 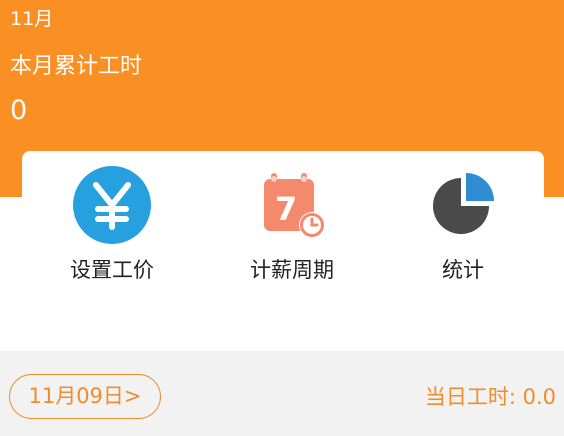 I want to click on date-selector-button: 11月09日>, so click(x=85, y=396).